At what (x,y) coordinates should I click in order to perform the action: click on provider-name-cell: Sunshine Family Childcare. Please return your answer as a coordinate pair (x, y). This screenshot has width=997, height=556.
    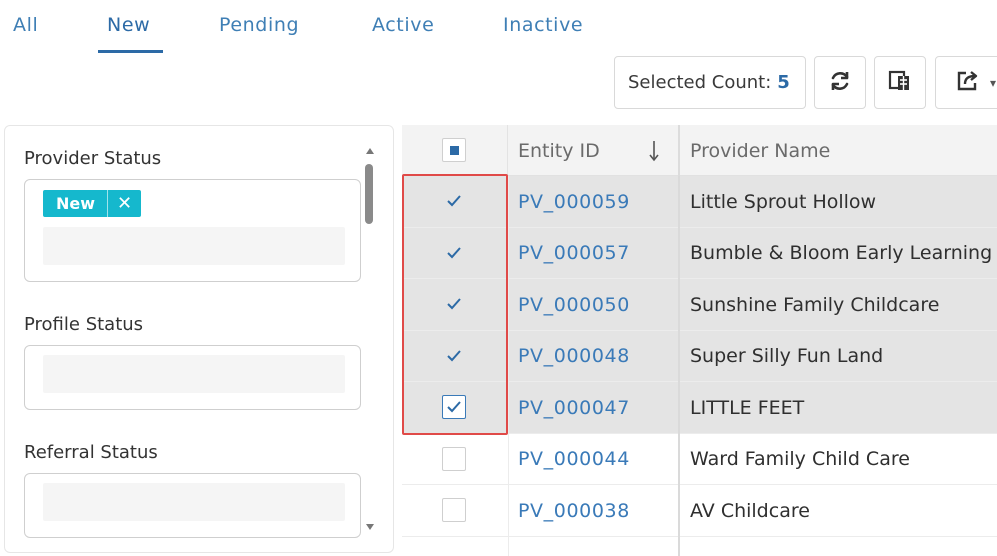
    Looking at the image, I should click on (815, 304).